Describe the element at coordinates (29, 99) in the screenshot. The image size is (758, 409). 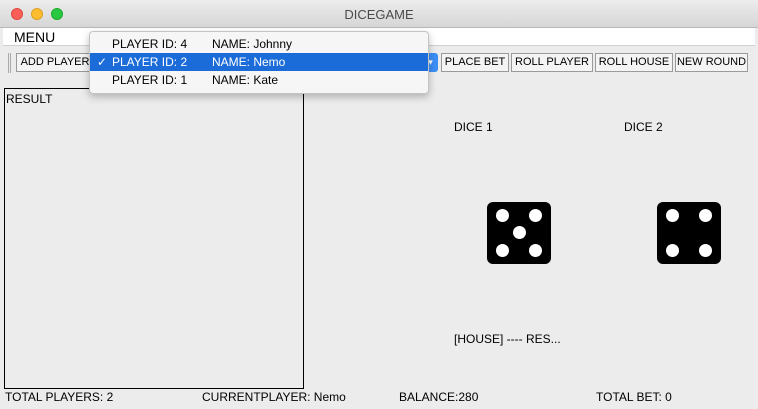
I see `result-label: RESULT` at that location.